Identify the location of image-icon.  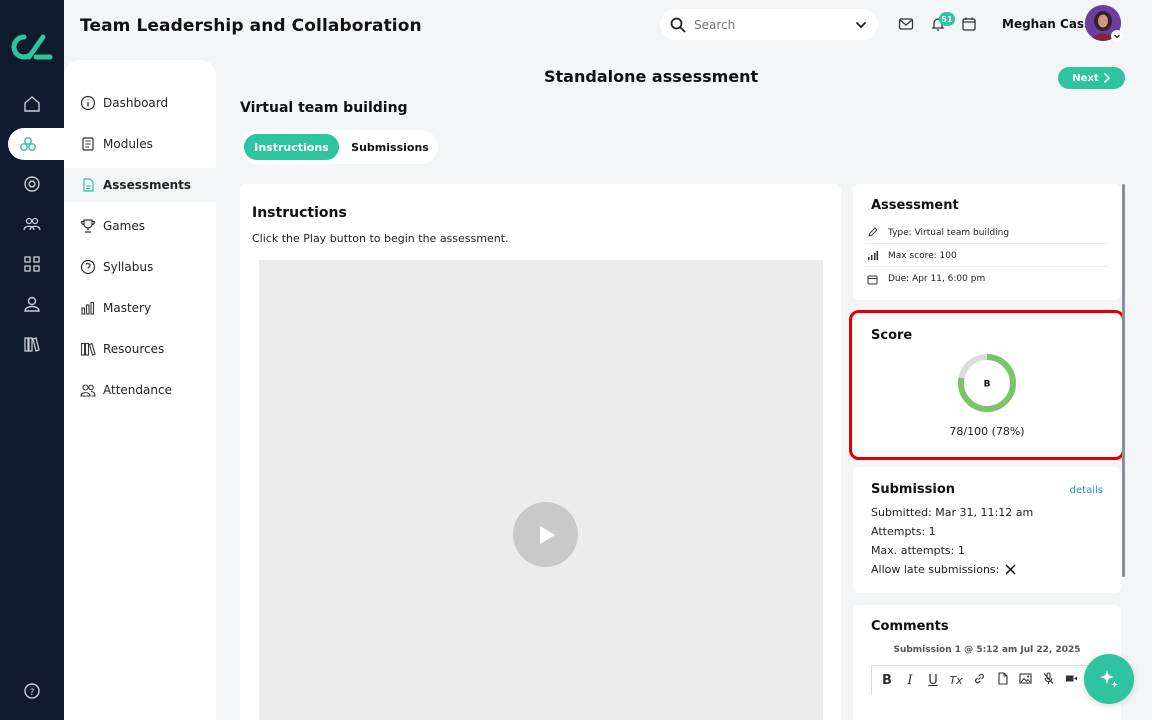
(1025, 680).